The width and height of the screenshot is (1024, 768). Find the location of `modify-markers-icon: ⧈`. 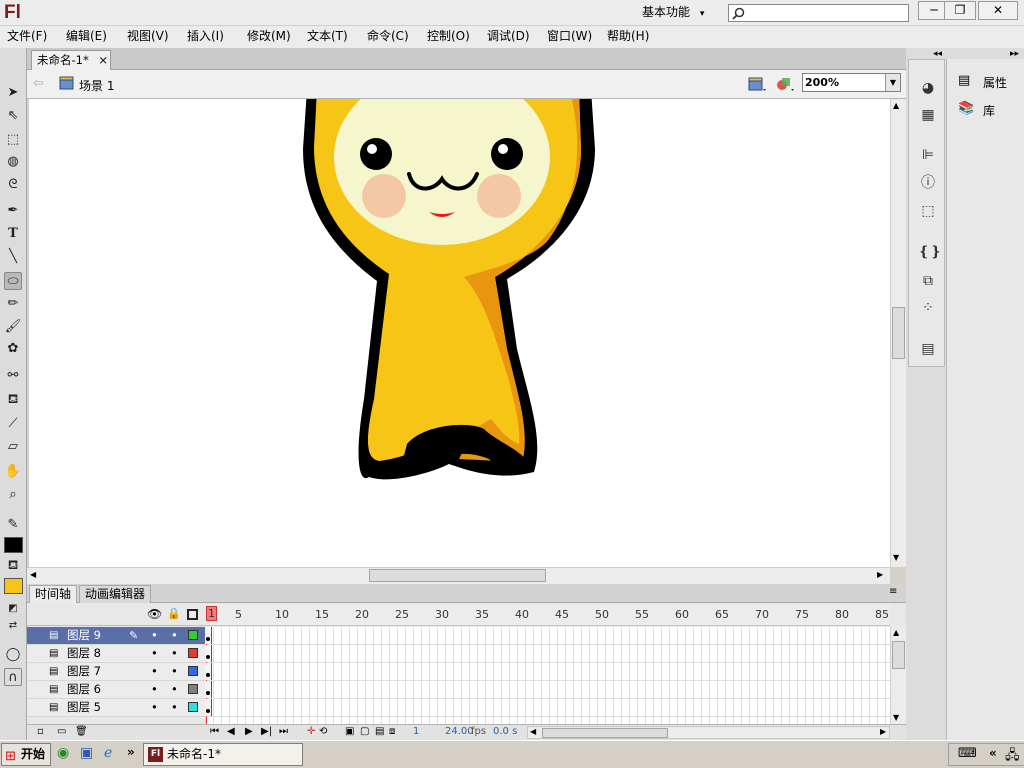

modify-markers-icon: ⧈ is located at coordinates (392, 731).